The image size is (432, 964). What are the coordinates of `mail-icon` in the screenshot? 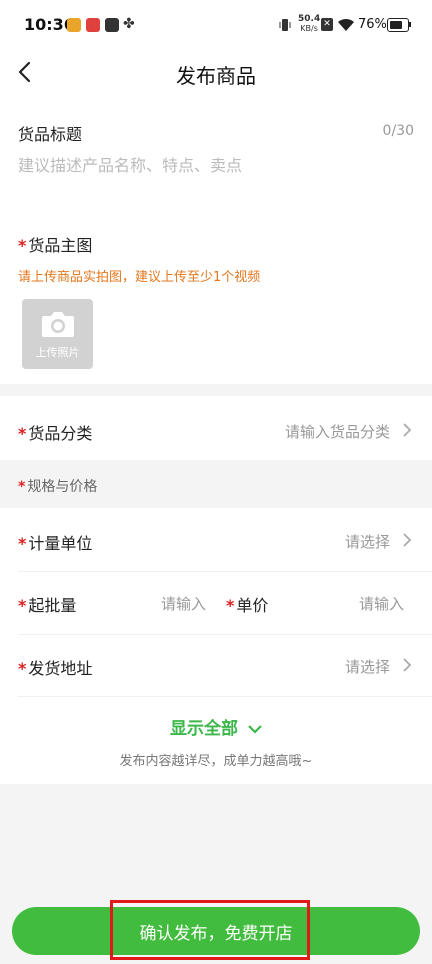 It's located at (112, 25).